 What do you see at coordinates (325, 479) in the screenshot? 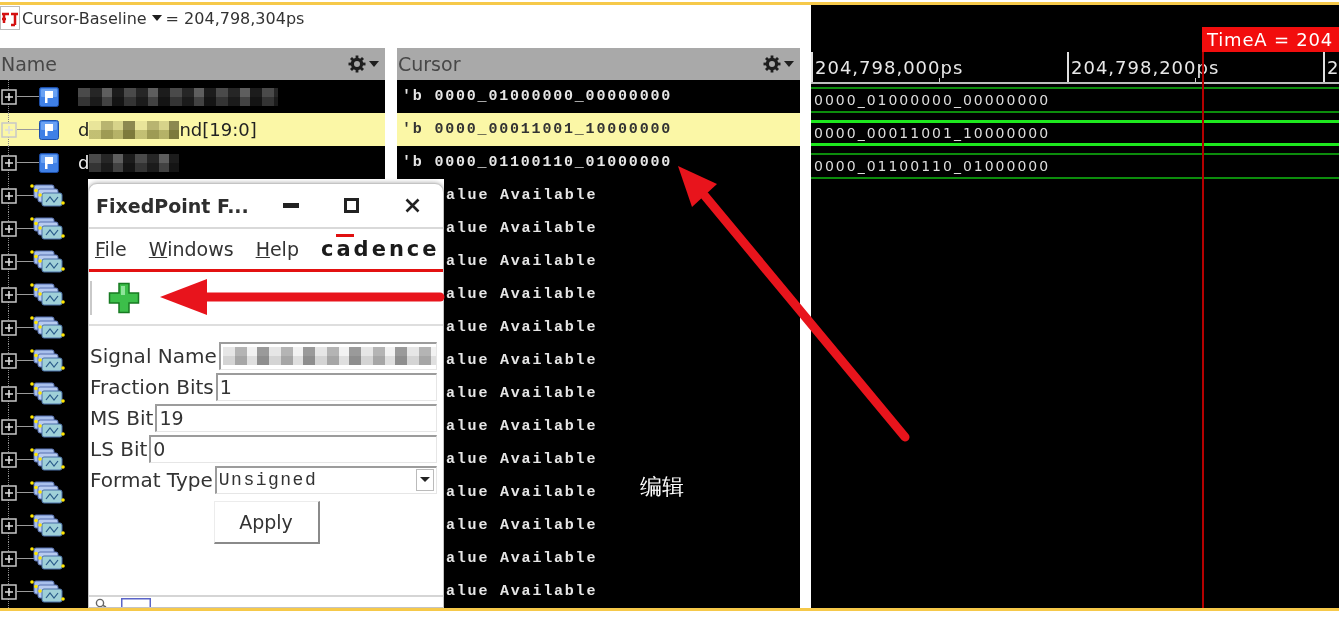
I see `dropdown: Unsigned` at bounding box center [325, 479].